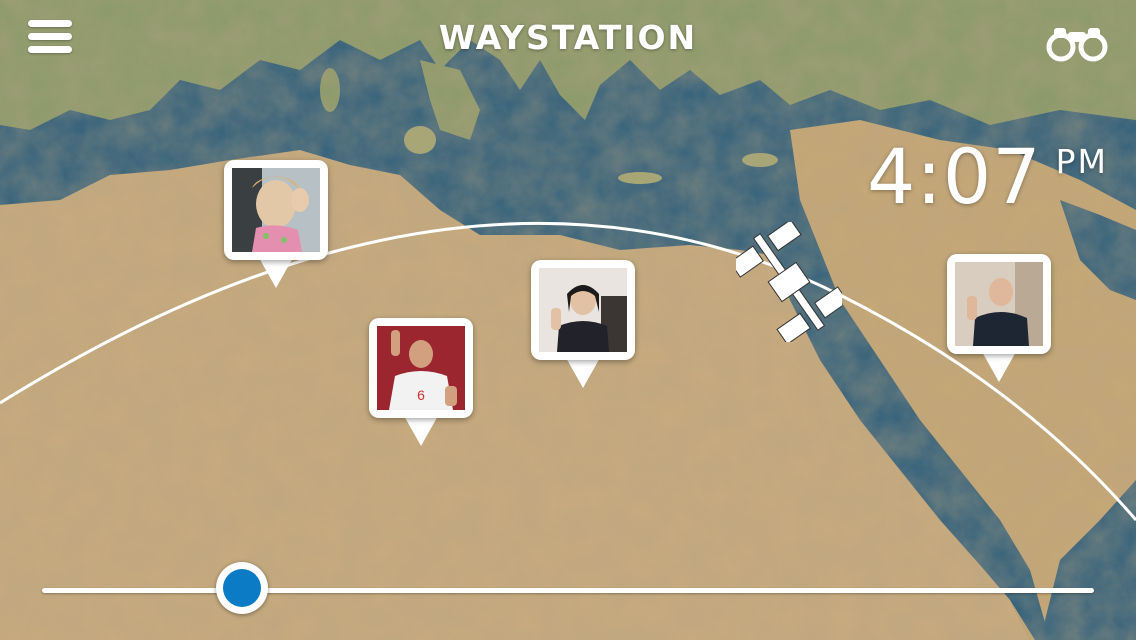 The image size is (1136, 640). What do you see at coordinates (568, 590) in the screenshot?
I see `timeline-track` at bounding box center [568, 590].